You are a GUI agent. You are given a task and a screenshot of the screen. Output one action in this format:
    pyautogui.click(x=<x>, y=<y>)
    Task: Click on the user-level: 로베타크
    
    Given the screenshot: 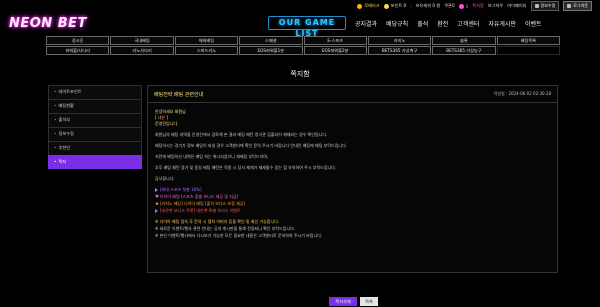 What is the action you would take?
    pyautogui.click(x=368, y=6)
    